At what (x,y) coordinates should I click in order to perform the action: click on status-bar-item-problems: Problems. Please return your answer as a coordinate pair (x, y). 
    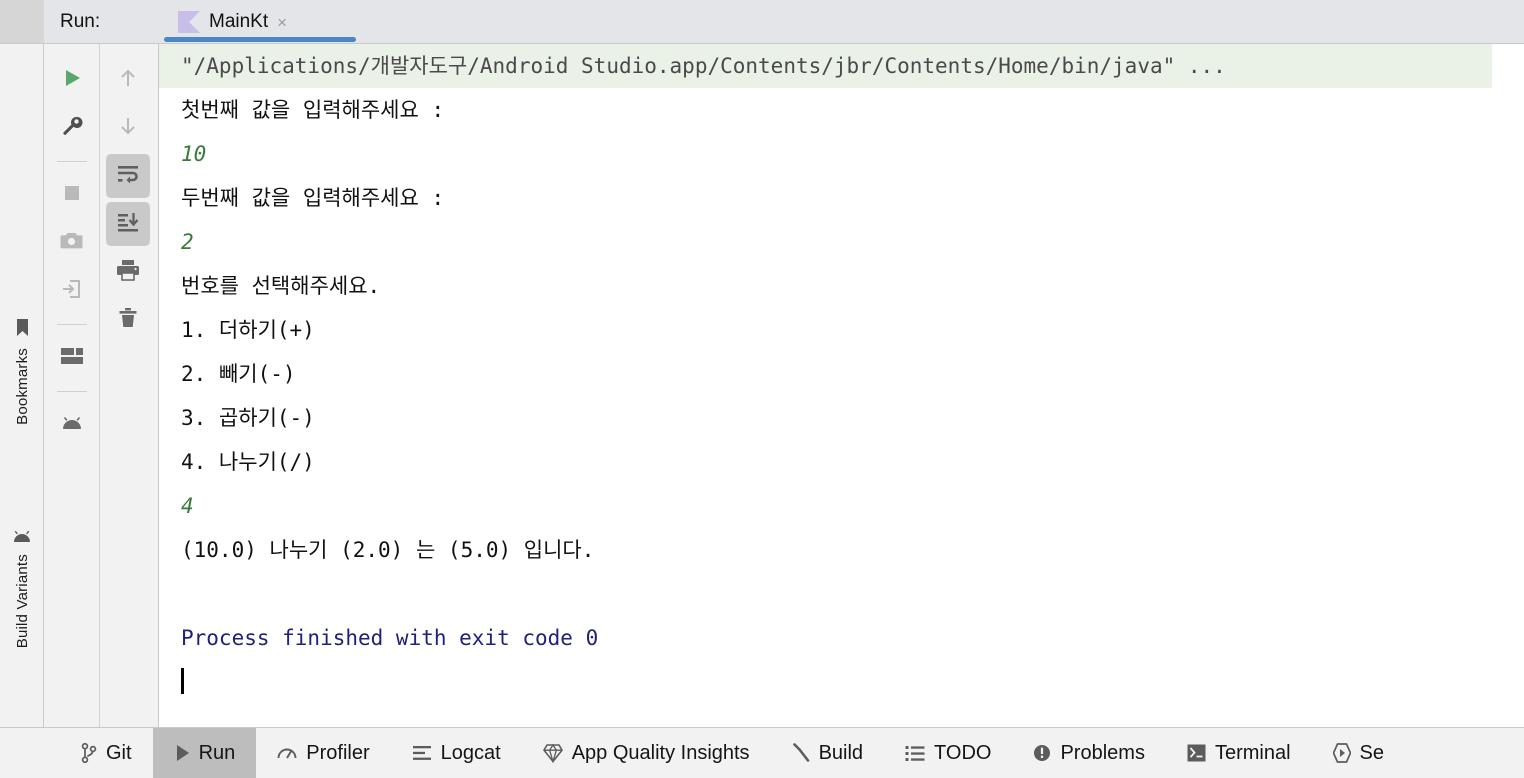
    Looking at the image, I should click on (1088, 753).